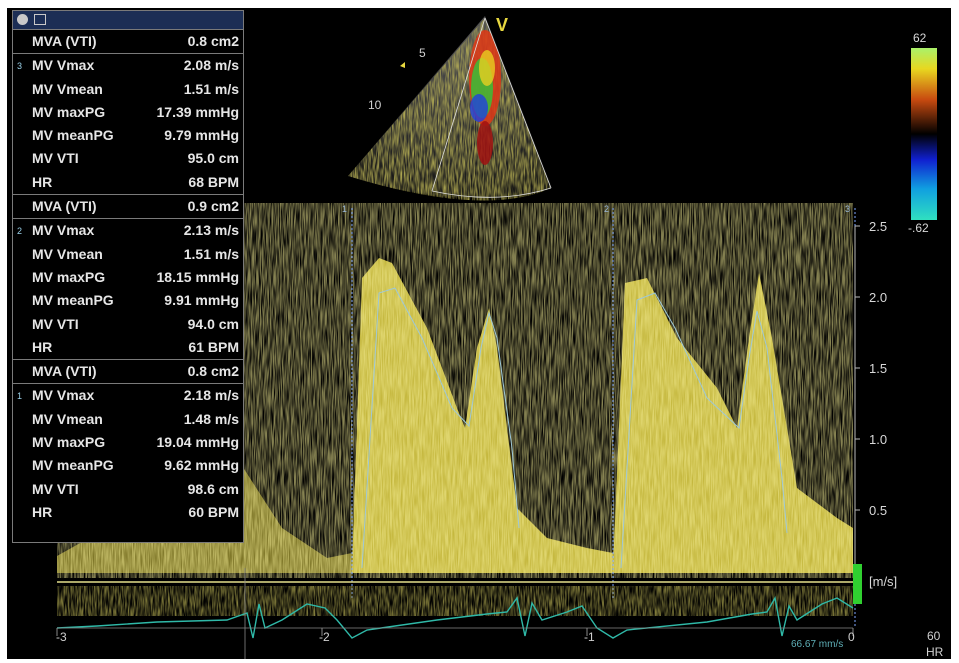 The height and width of the screenshot is (663, 959). What do you see at coordinates (935, 652) in the screenshot?
I see `heart-rate-label: HR` at bounding box center [935, 652].